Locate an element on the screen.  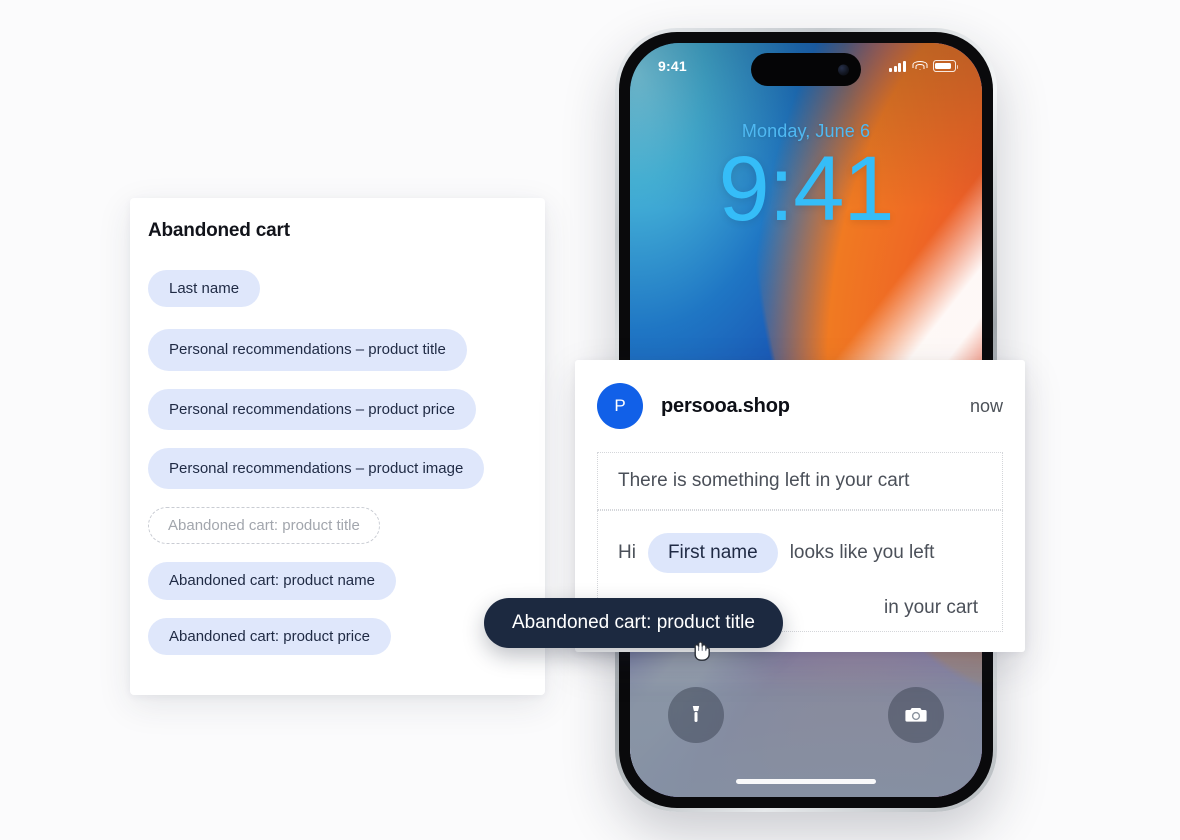
front-camera-icon is located at coordinates (843, 69).